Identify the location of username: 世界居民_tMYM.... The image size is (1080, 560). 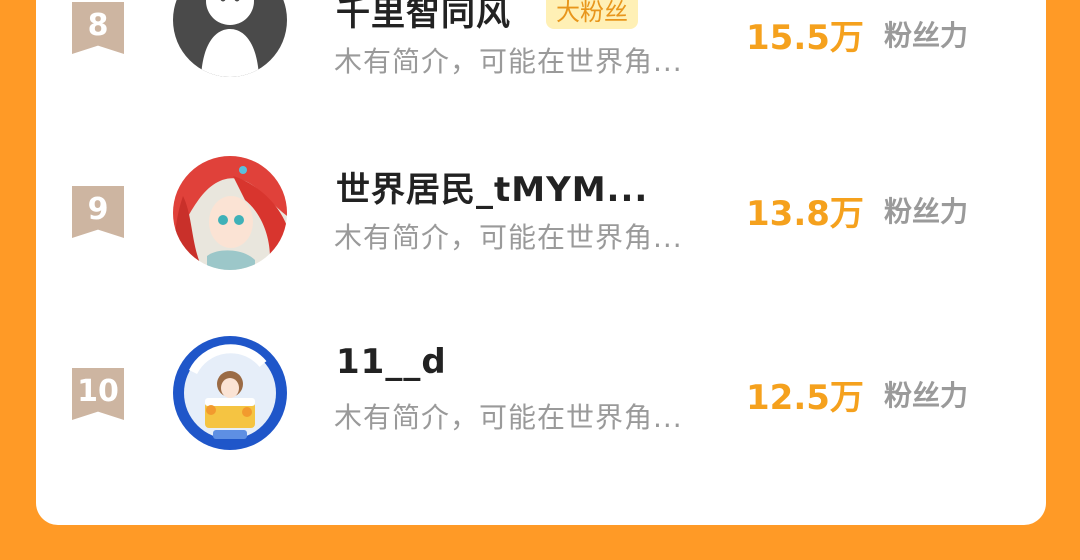
(492, 186).